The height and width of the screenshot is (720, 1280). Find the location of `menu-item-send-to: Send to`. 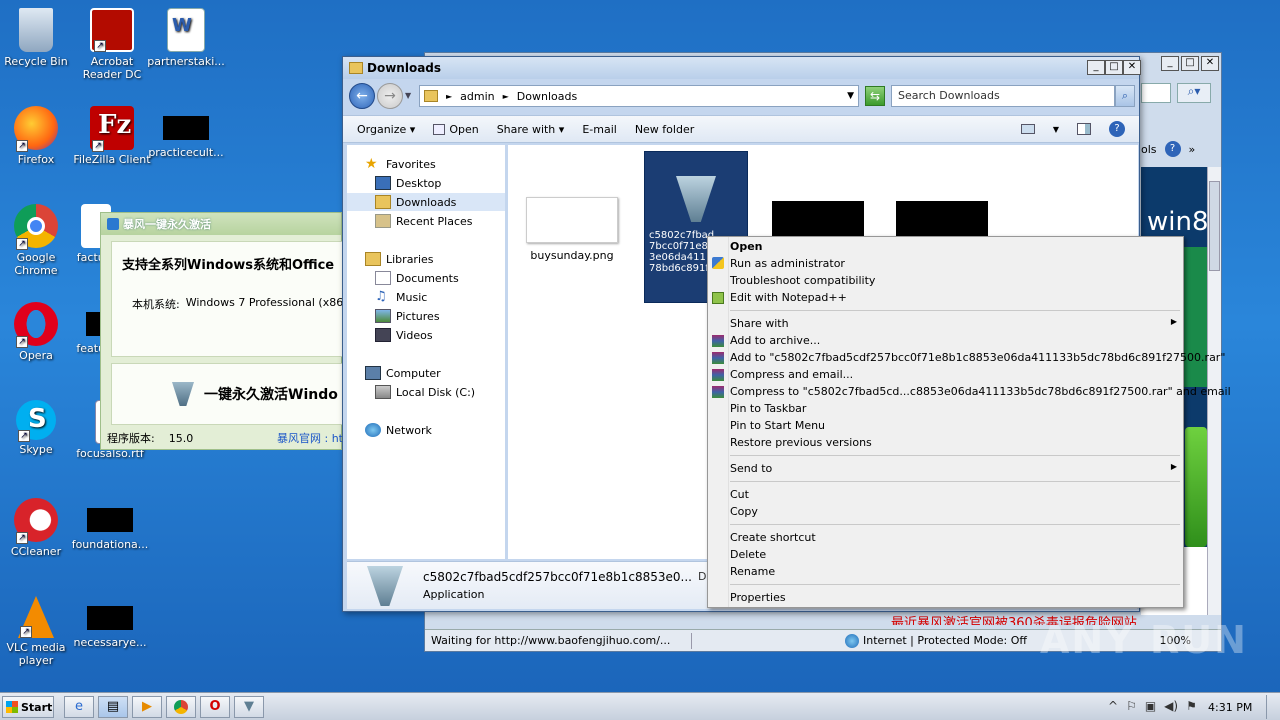

menu-item-send-to: Send to is located at coordinates (751, 468).